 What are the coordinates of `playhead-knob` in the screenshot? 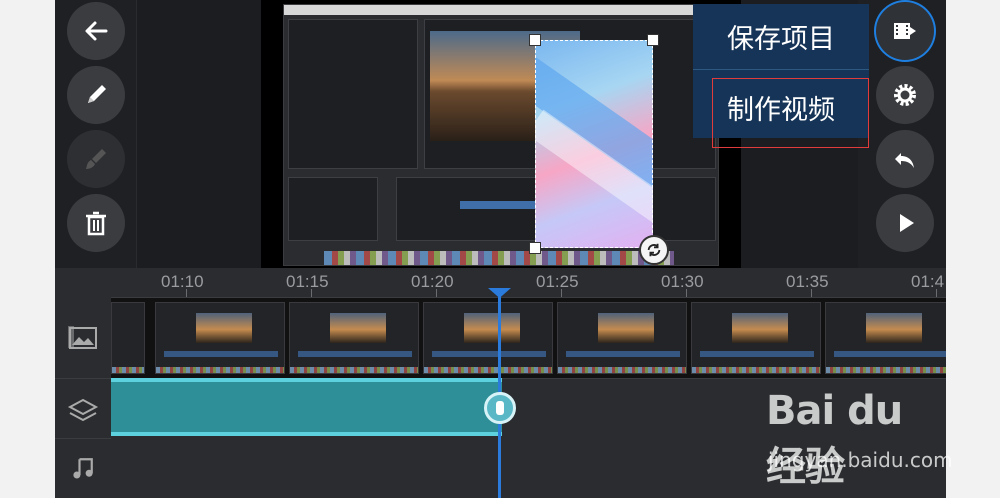 It's located at (500, 408).